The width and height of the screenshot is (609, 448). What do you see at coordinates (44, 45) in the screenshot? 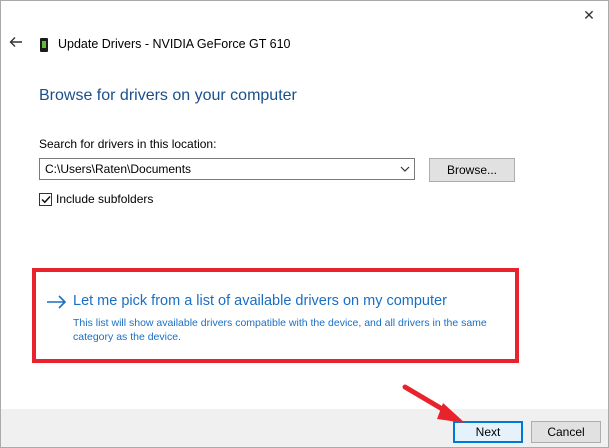
I see `graphics-card-icon` at bounding box center [44, 45].